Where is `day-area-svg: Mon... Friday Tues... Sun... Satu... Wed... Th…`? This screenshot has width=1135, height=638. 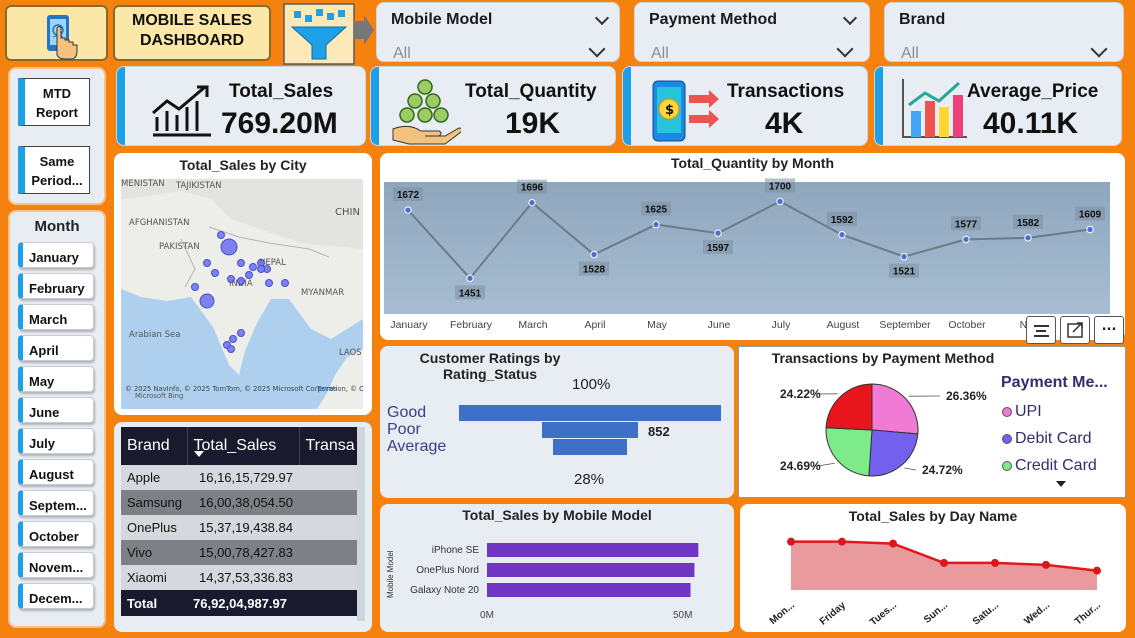
day-area-svg: Mon... Friday Tues... Sun... Satu... Wed... Th… is located at coordinates (934, 578).